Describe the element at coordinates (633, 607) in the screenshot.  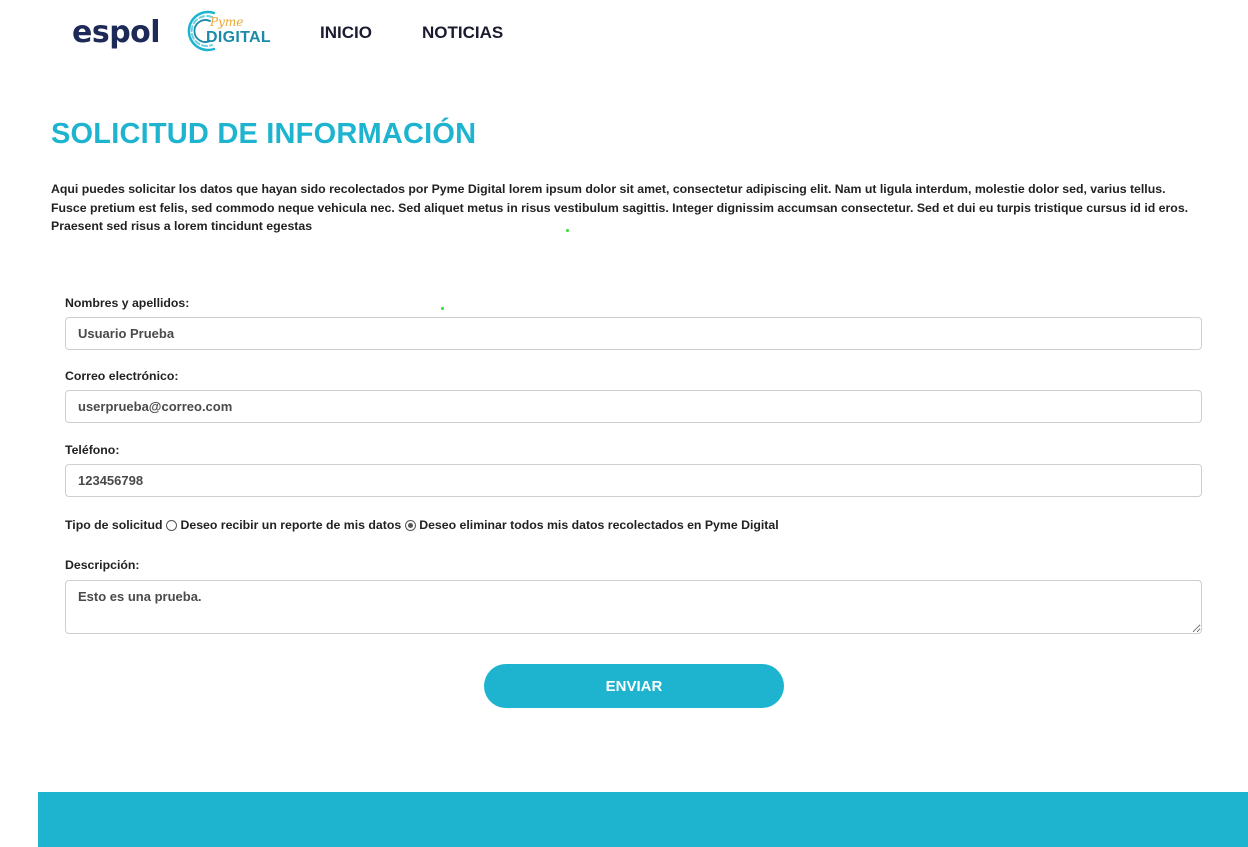
I see `description-textarea: Esto es una prueba.` at that location.